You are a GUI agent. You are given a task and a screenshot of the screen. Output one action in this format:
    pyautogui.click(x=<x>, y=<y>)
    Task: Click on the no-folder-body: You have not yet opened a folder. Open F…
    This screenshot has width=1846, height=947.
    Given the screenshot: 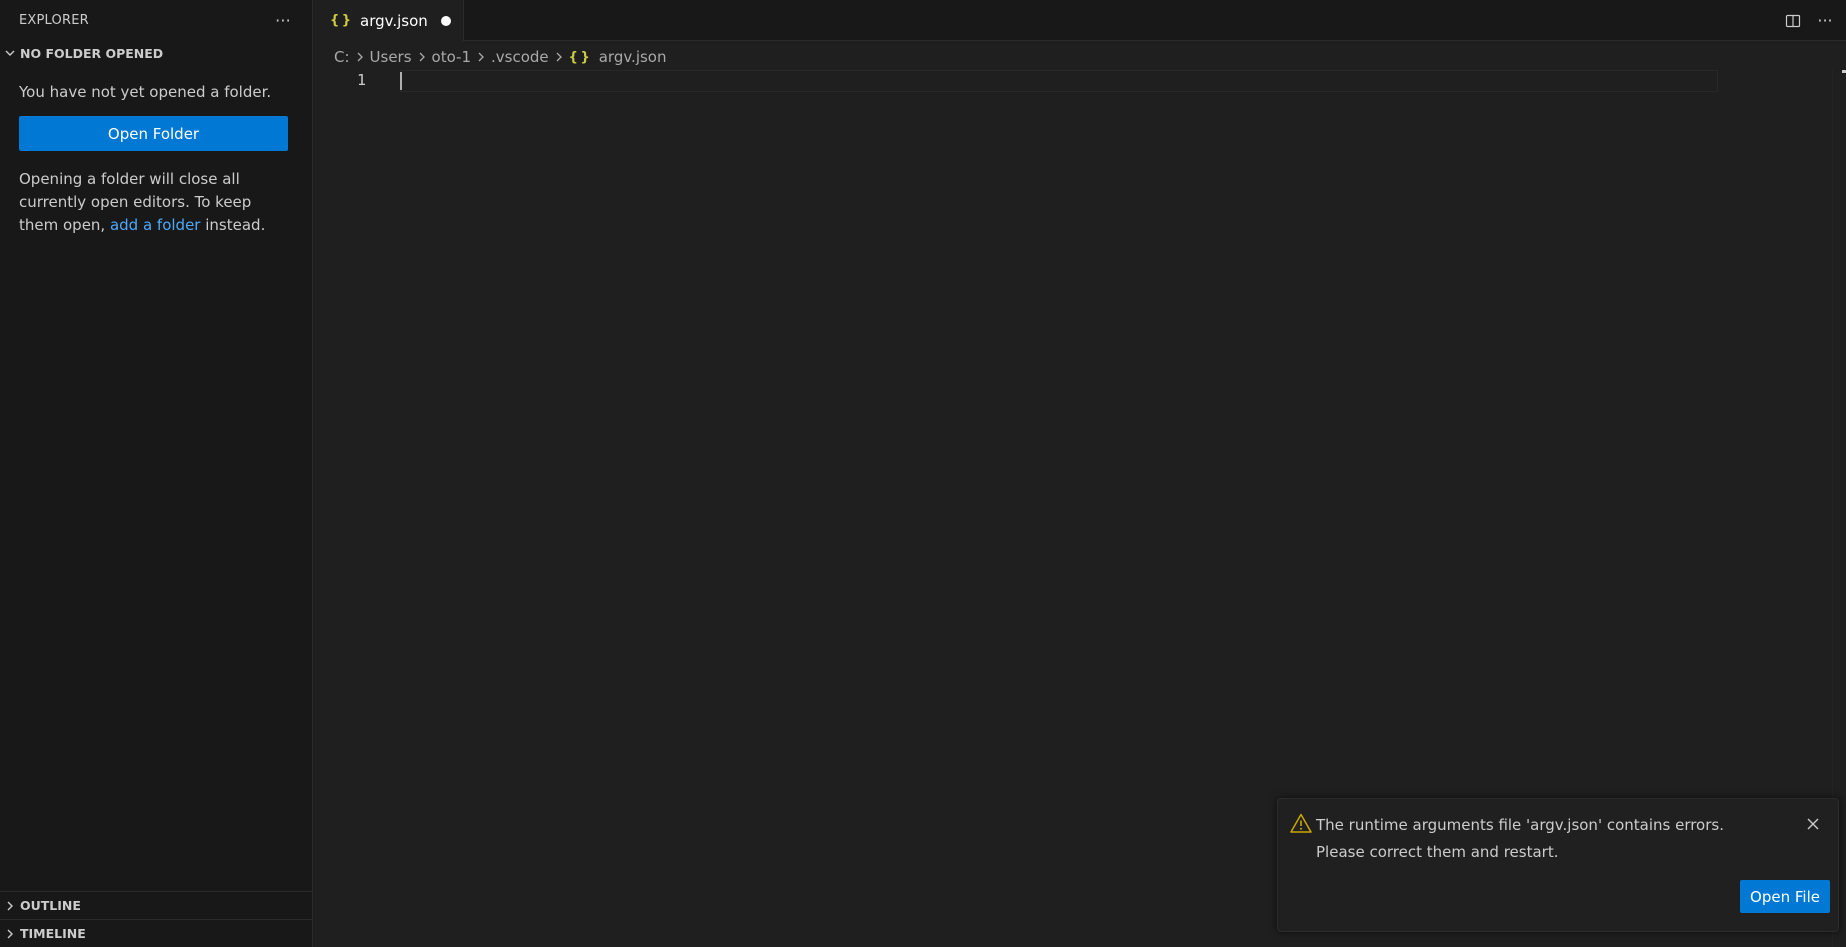 What is the action you would take?
    pyautogui.click(x=156, y=159)
    